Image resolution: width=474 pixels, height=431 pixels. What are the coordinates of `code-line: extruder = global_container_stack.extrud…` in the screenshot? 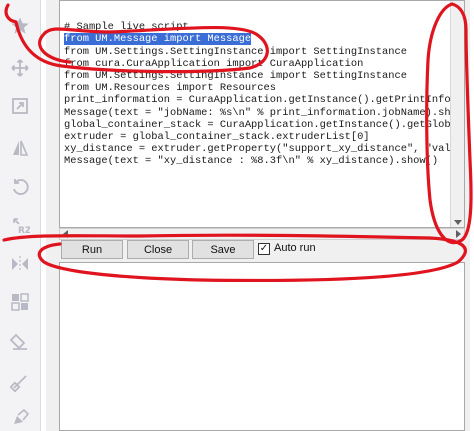 It's located at (217, 137).